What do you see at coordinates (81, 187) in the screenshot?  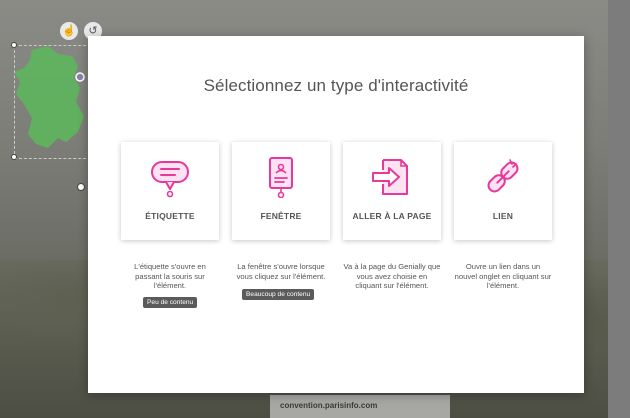 I see `rotate-handle` at bounding box center [81, 187].